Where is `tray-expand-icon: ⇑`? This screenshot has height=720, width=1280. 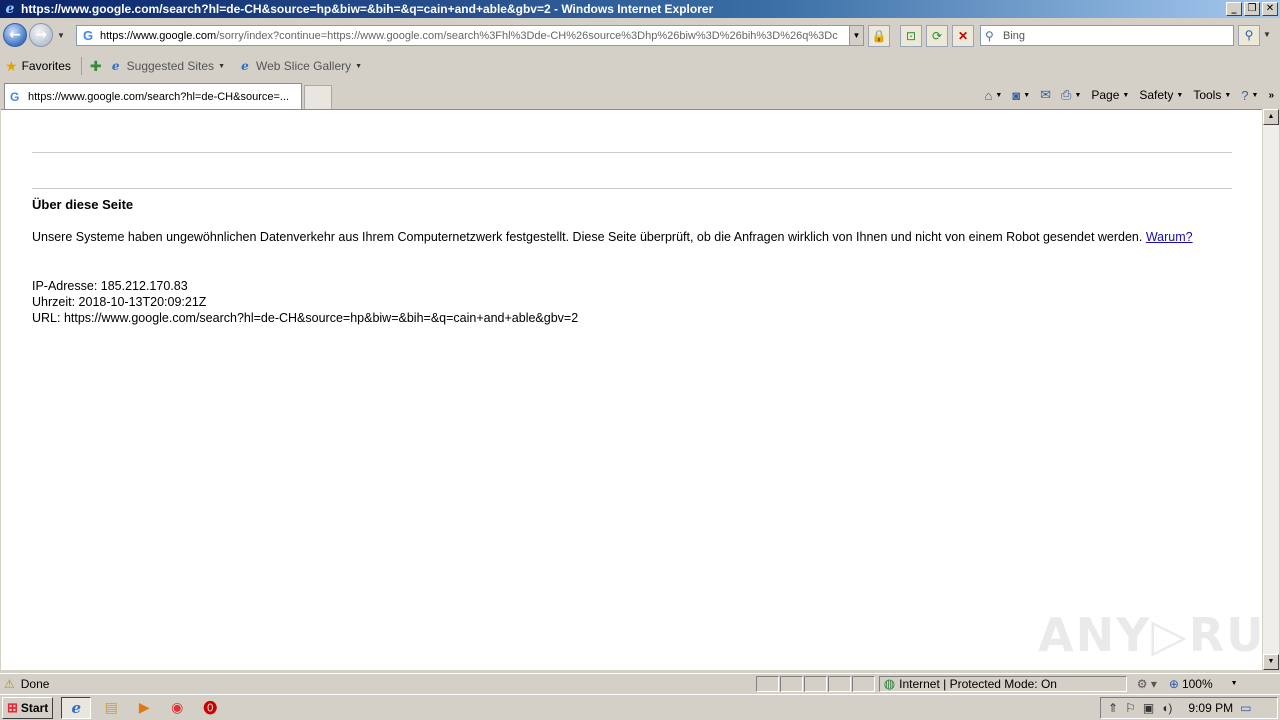 tray-expand-icon: ⇑ is located at coordinates (1113, 708).